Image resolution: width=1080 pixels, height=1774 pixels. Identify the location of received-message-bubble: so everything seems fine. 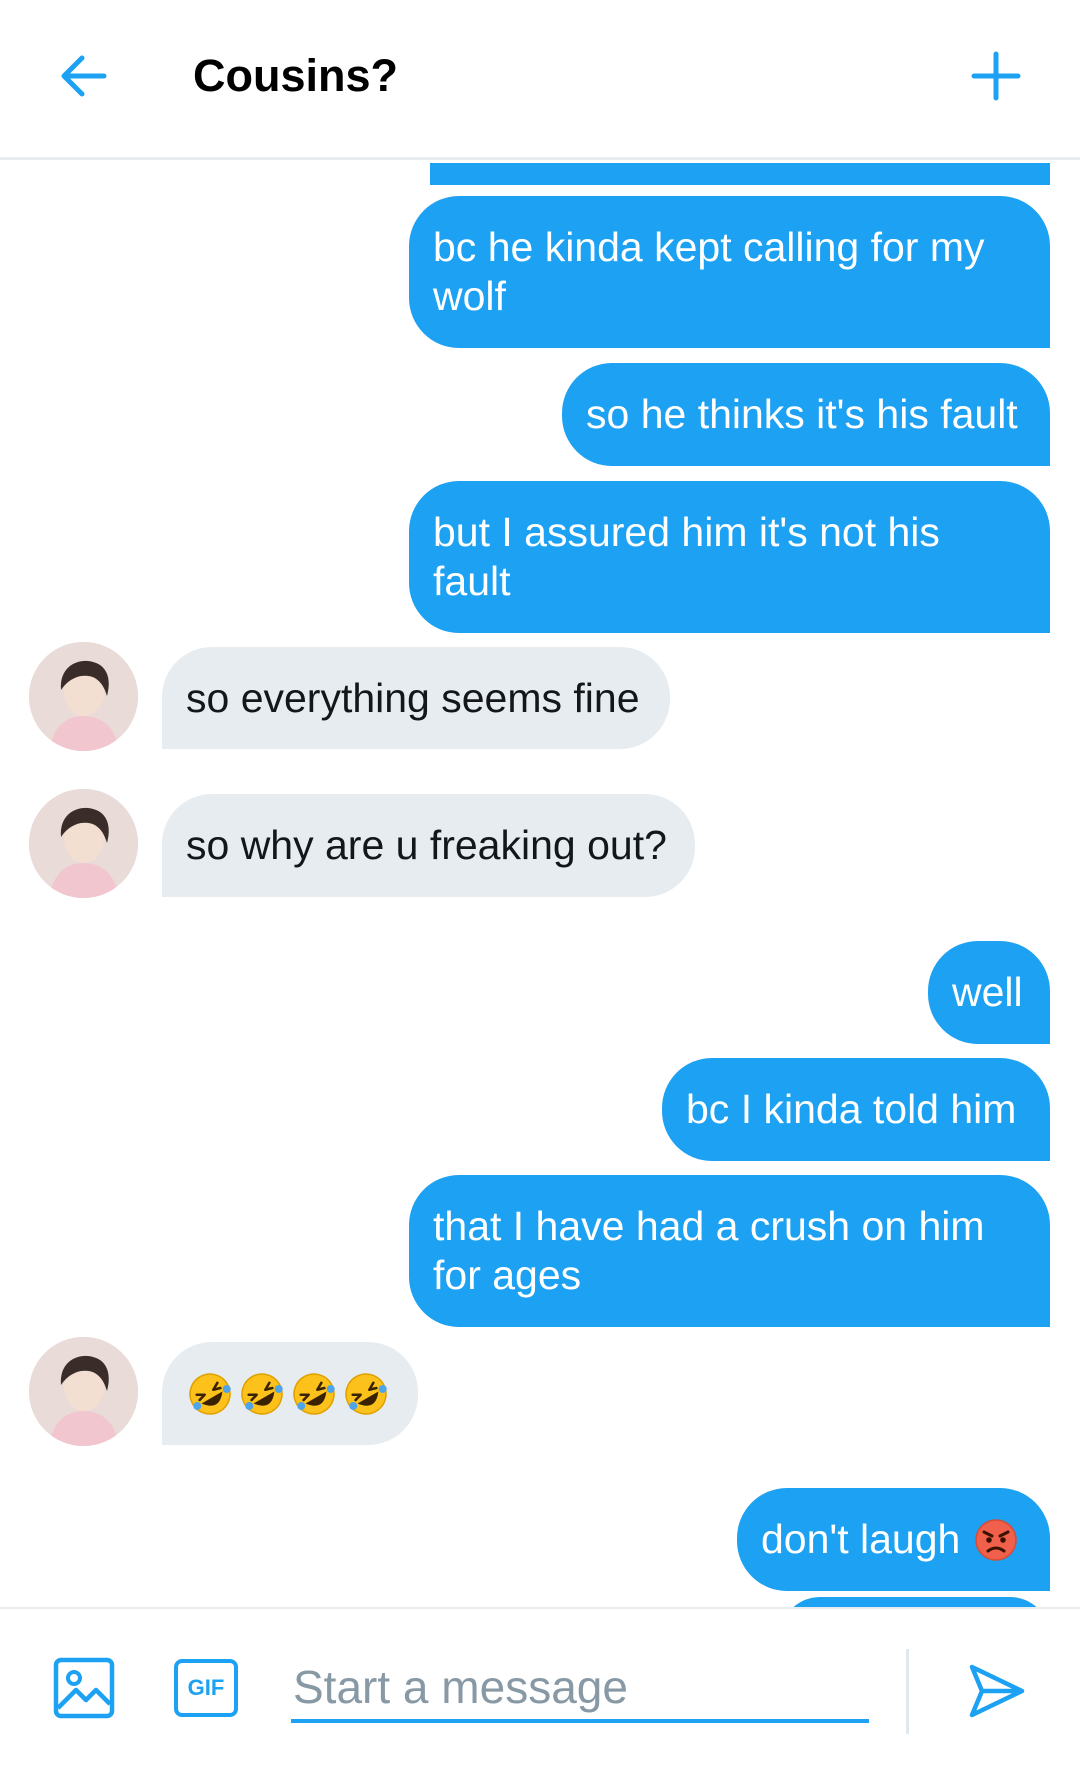
(416, 698).